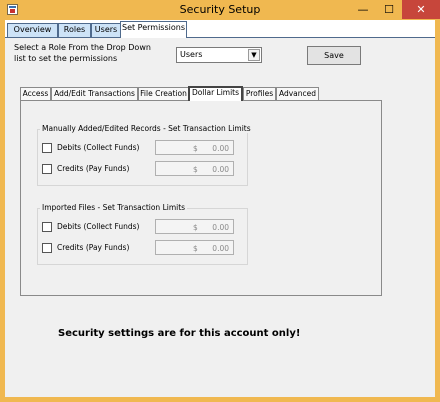 This screenshot has width=440, height=402. I want to click on manual-debits-row: Debits (Collect Funds) $ 0.00, so click(142, 148).